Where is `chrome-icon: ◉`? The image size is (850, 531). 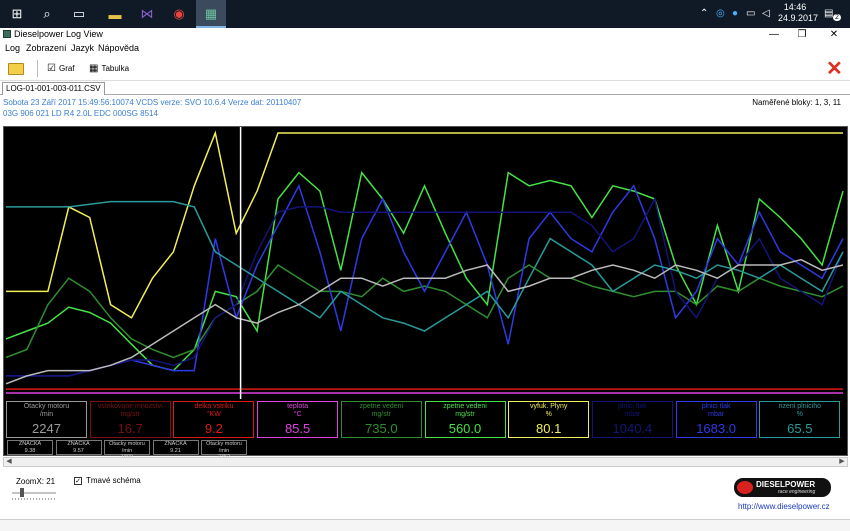 chrome-icon: ◉ is located at coordinates (179, 14).